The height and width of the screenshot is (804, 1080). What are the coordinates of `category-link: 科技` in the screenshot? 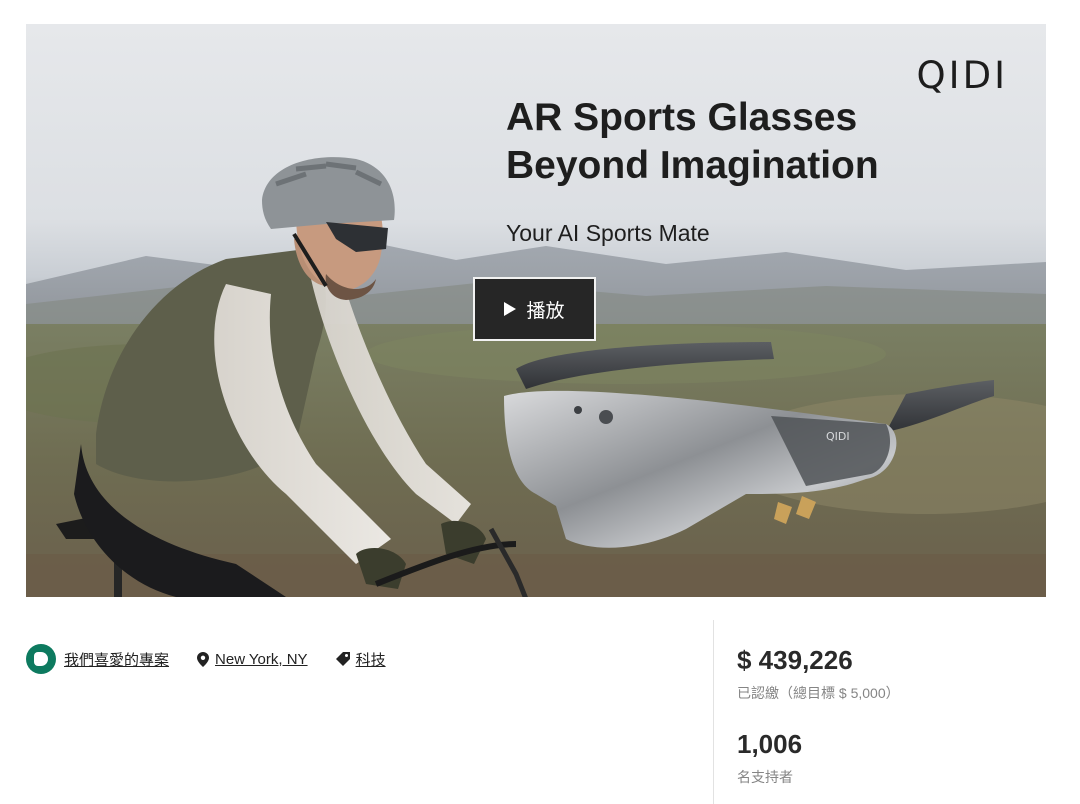 It's located at (371, 659).